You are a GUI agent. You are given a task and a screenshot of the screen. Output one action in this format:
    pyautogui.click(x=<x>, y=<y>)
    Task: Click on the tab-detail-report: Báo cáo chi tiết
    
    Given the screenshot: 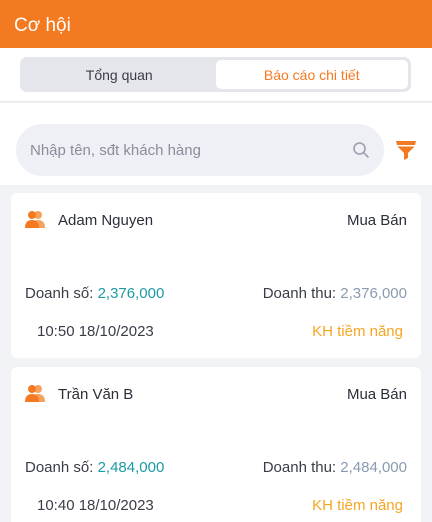 What is the action you would take?
    pyautogui.click(x=311, y=74)
    